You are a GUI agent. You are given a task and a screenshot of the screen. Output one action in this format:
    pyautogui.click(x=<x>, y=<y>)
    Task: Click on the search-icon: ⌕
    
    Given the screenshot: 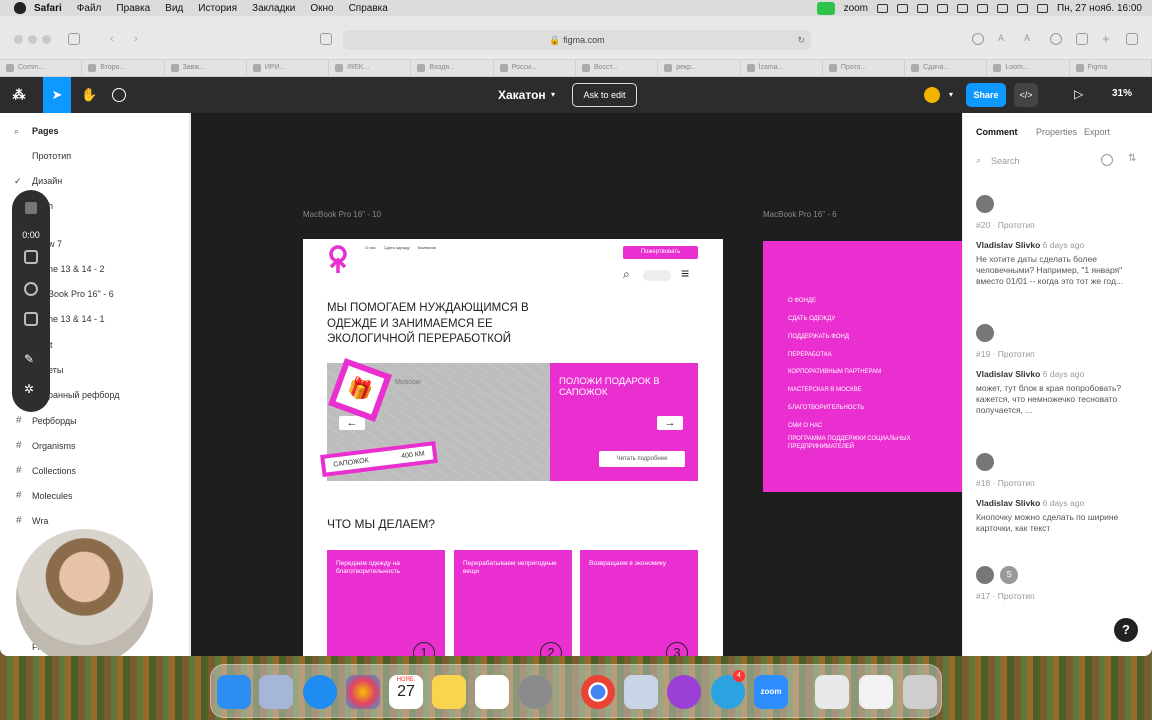 What is the action you would take?
    pyautogui.click(x=16, y=131)
    